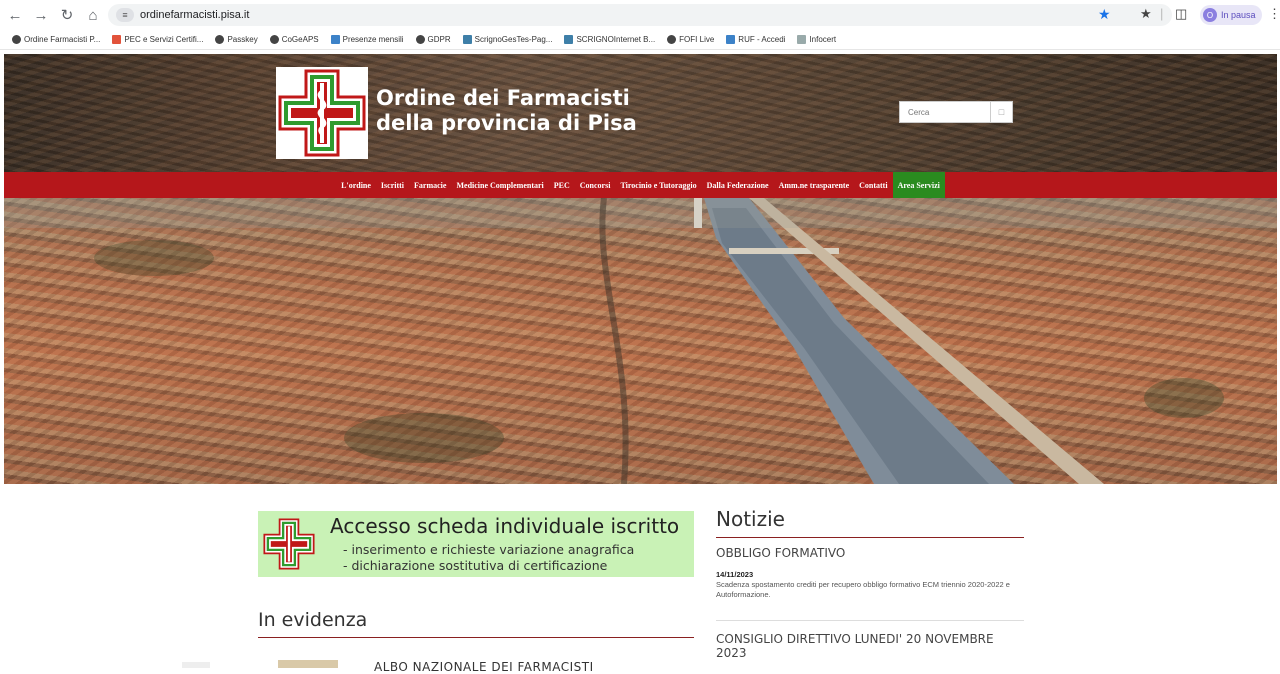 The height and width of the screenshot is (674, 1280). I want to click on nav-item-tirocinio: Tirocinio e Tutoraggio, so click(658, 185).